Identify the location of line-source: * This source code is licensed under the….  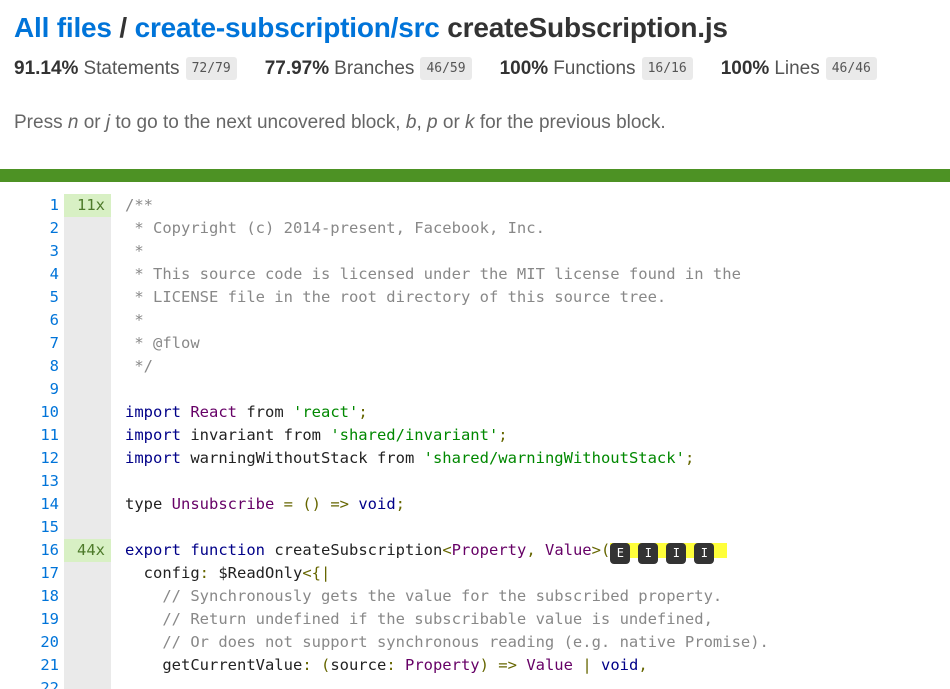
(433, 274).